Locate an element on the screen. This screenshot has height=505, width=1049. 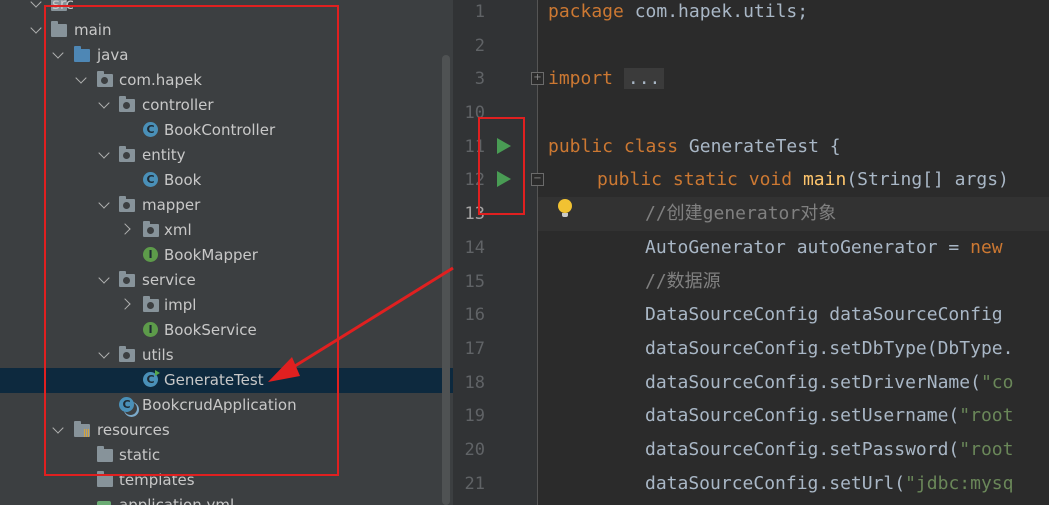
tree-scrollbar is located at coordinates (446, 280).